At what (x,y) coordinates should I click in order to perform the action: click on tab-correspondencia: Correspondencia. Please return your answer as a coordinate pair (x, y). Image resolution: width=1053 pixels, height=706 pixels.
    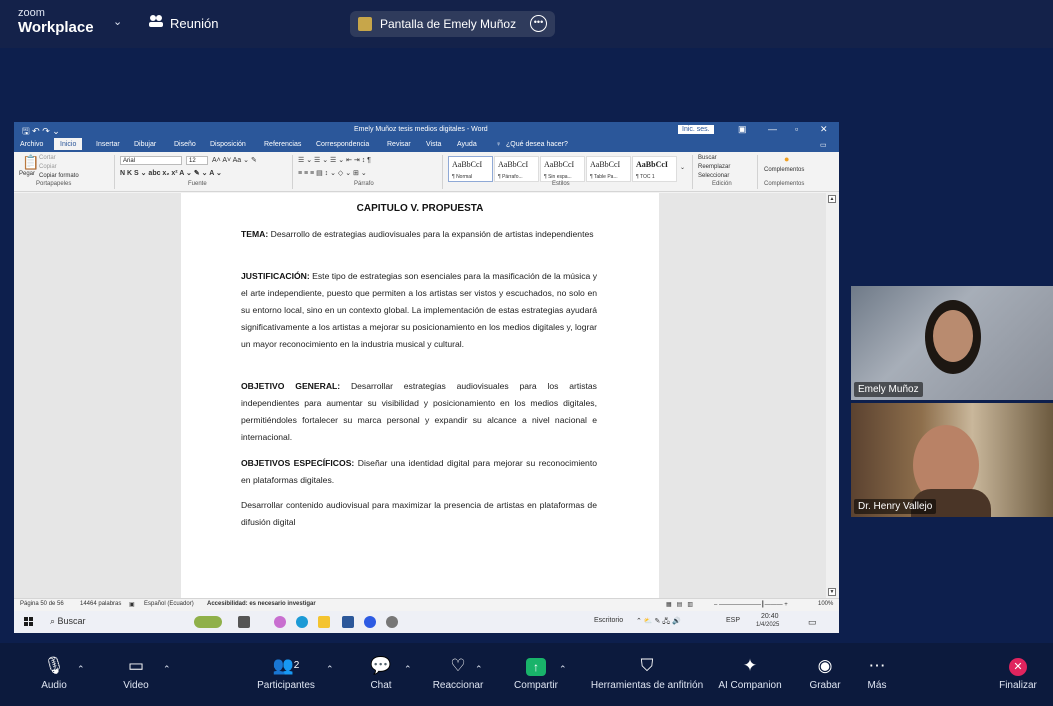
    Looking at the image, I should click on (342, 144).